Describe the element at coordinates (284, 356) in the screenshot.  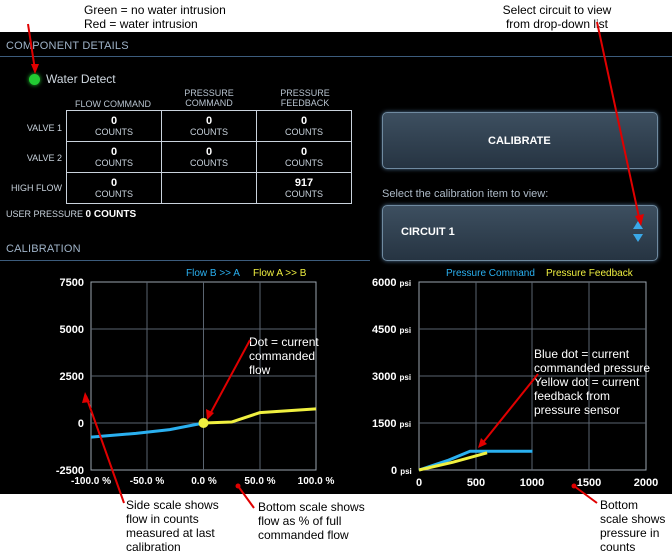
I see `dot-current-annotation: Dot = current commanded flow` at that location.